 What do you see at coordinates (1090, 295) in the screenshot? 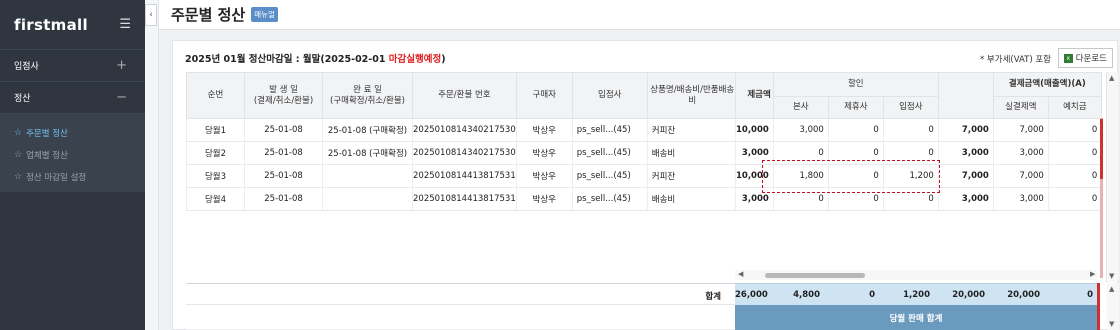
I see `total-deposit: 0` at bounding box center [1090, 295].